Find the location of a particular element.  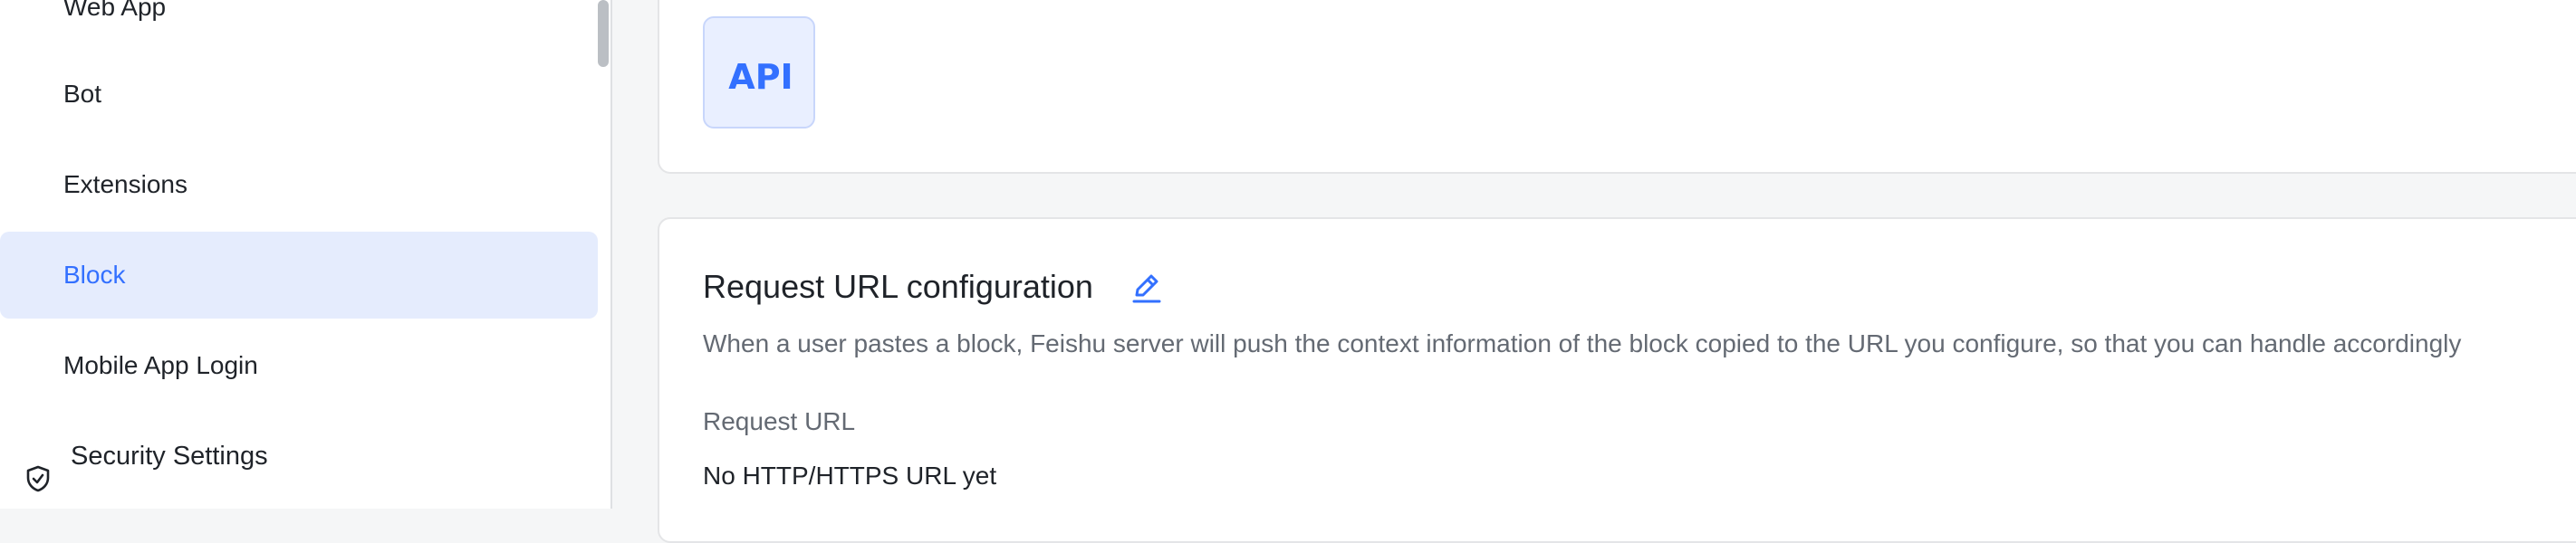

shield-check-icon is located at coordinates (38, 467).